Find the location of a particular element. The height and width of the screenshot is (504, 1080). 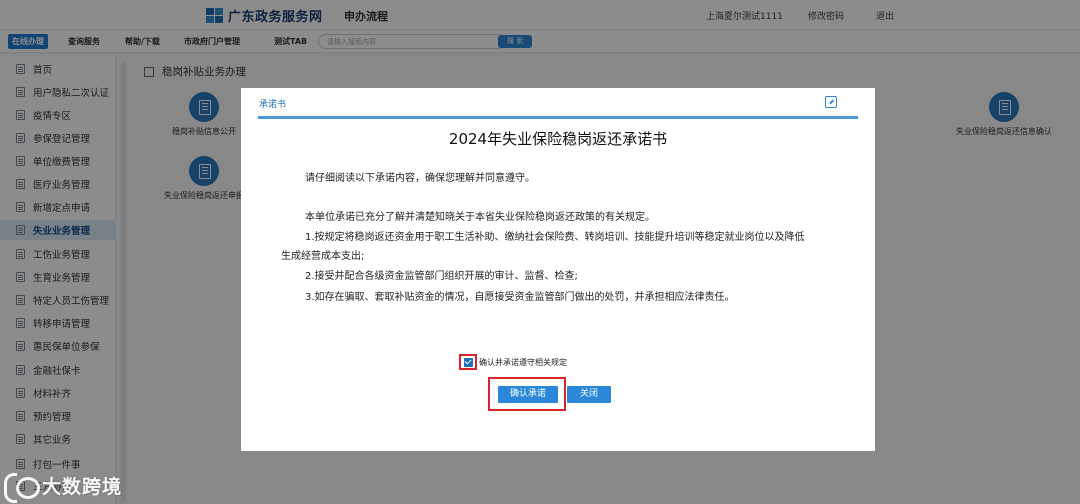

agree-checkbox is located at coordinates (468, 362).